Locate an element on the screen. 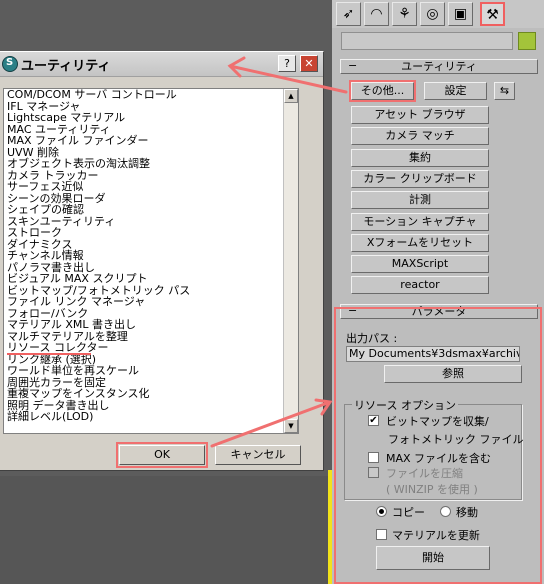 Image resolution: width=544 pixels, height=584 pixels. output-path-label: 出力パス : is located at coordinates (372, 338).